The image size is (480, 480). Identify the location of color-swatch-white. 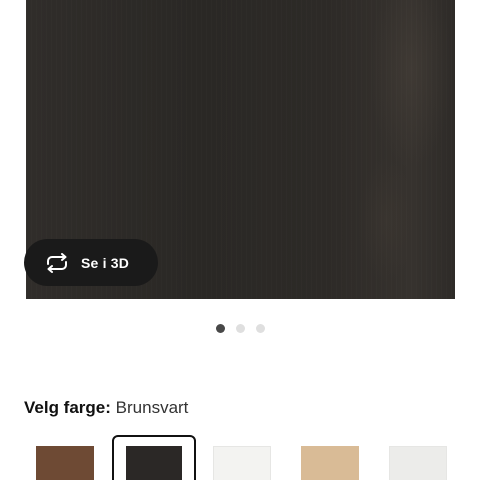
(242, 463).